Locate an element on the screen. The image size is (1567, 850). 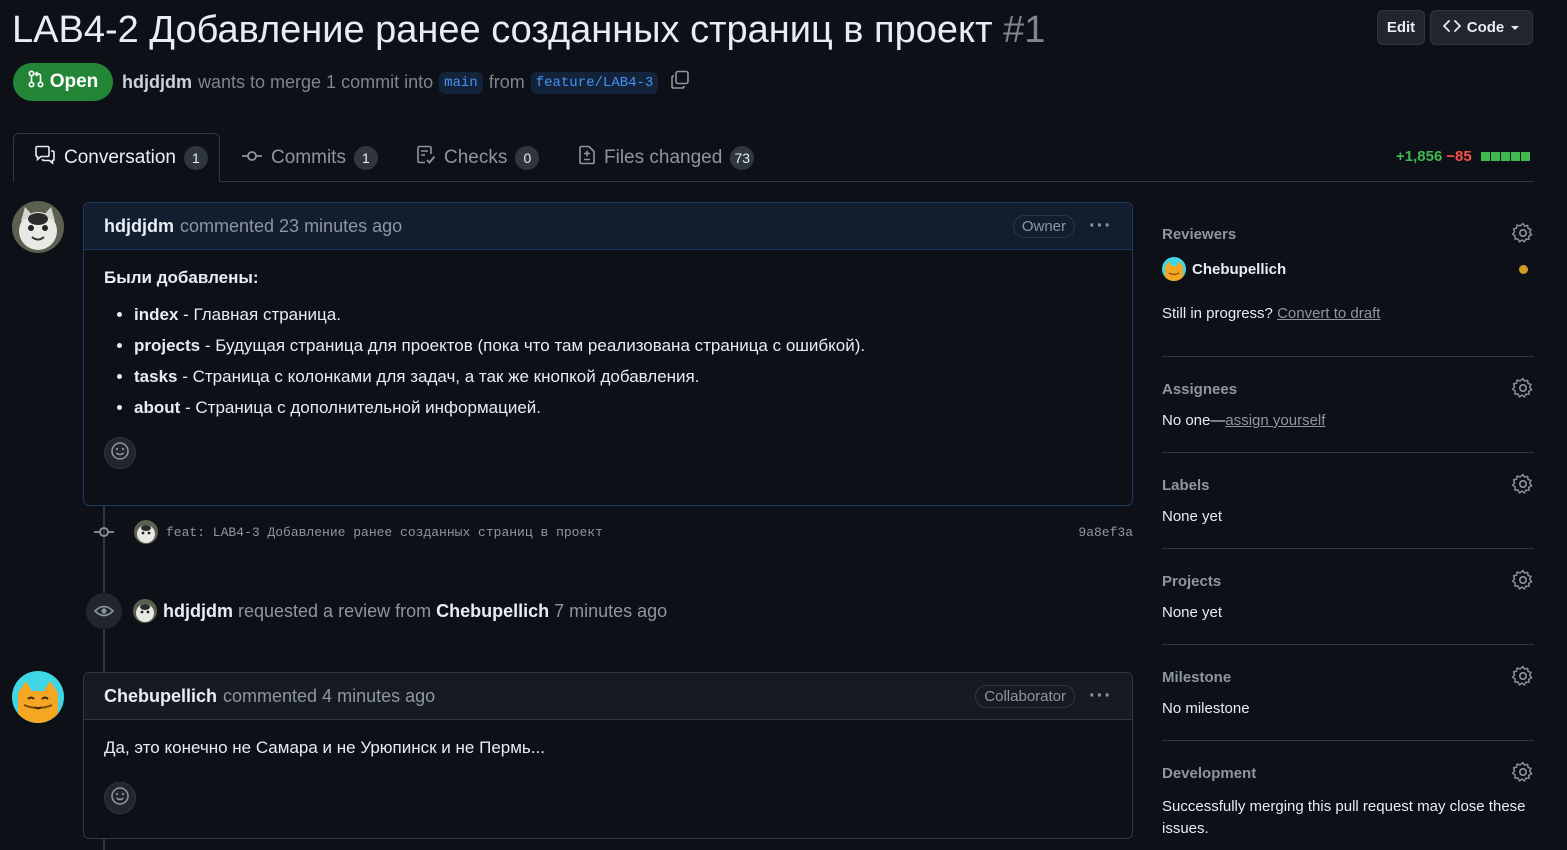
comment-heading: Были добавлены: is located at coordinates (181, 277).